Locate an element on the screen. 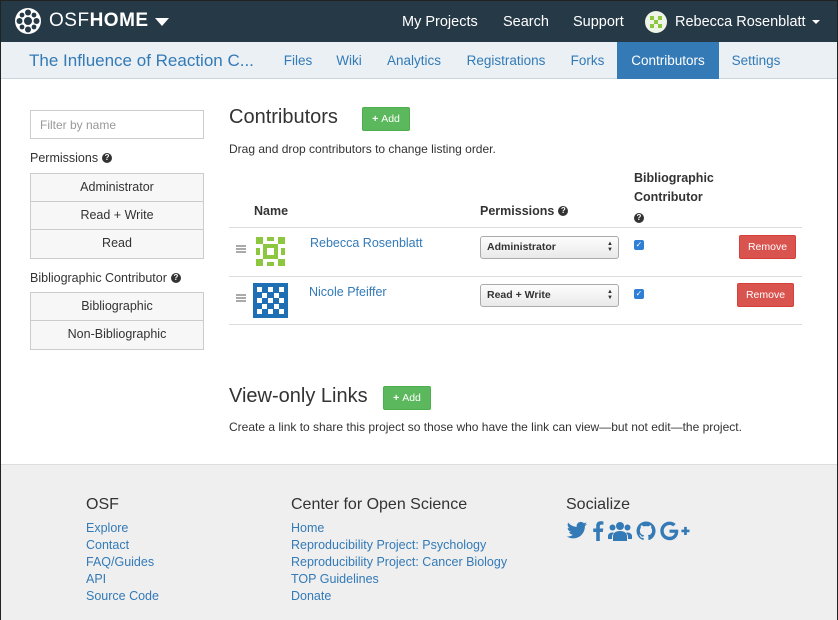 The width and height of the screenshot is (838, 620). footer-link-donate: Donate is located at coordinates (399, 596).